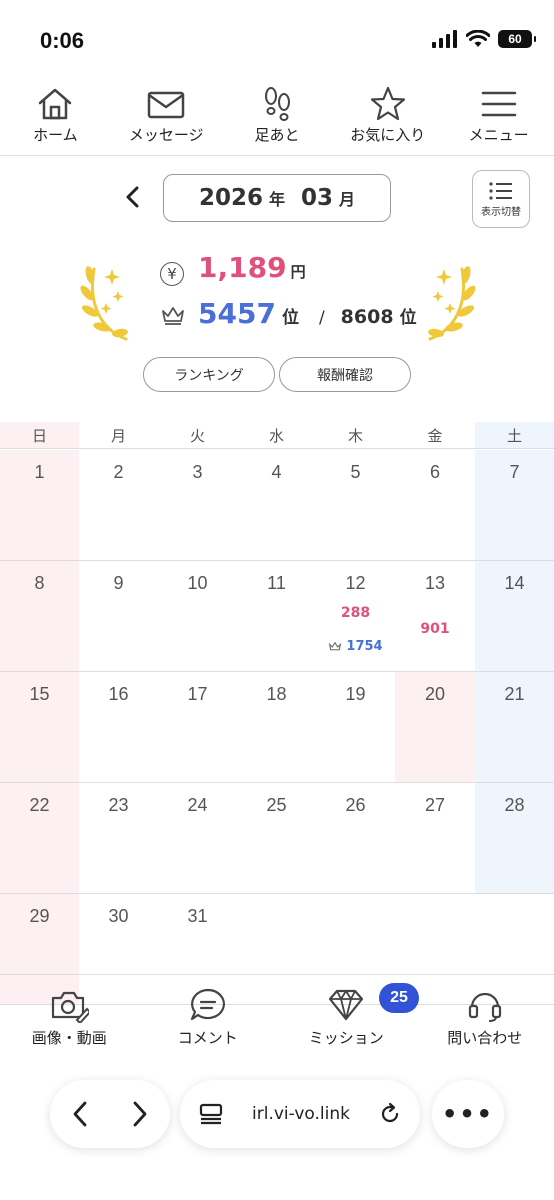 The image size is (554, 1200). What do you see at coordinates (514, 838) in the screenshot?
I see `calendar-day: 28` at bounding box center [514, 838].